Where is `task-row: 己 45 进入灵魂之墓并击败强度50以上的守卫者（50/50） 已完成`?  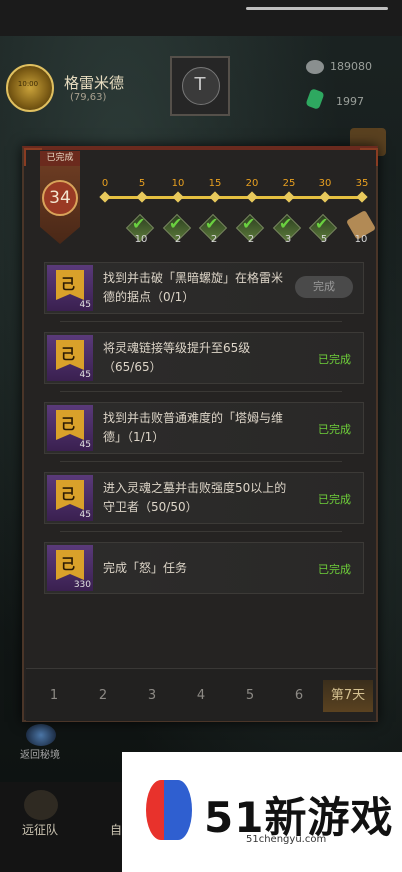 task-row: 己 45 进入灵魂之墓并击败强度50以上的守卫者（50/50） 已完成 is located at coordinates (204, 498).